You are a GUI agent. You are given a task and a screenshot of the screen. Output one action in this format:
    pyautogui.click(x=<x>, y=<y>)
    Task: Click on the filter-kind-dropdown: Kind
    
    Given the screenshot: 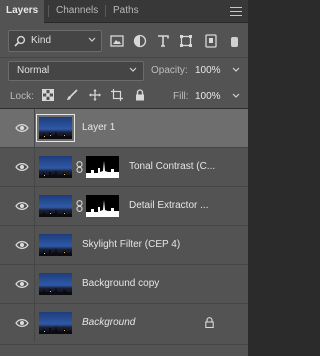 What is the action you would take?
    pyautogui.click(x=55, y=41)
    